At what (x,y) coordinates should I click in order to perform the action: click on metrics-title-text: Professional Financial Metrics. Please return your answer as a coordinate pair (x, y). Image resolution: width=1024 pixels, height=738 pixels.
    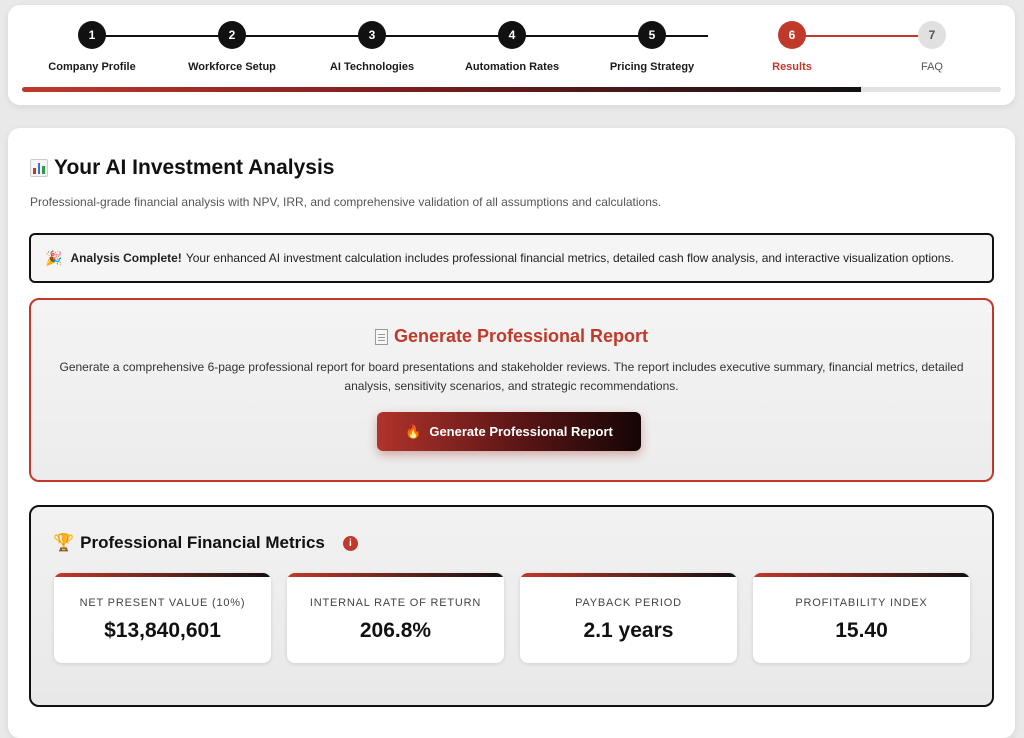
    Looking at the image, I should click on (202, 542).